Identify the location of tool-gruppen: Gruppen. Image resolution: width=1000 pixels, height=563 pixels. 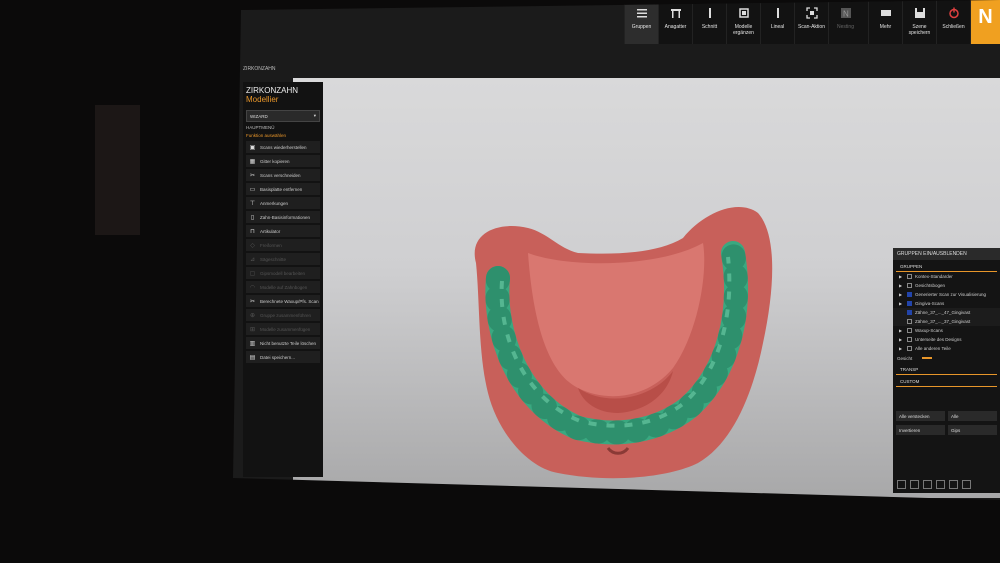
(641, 22).